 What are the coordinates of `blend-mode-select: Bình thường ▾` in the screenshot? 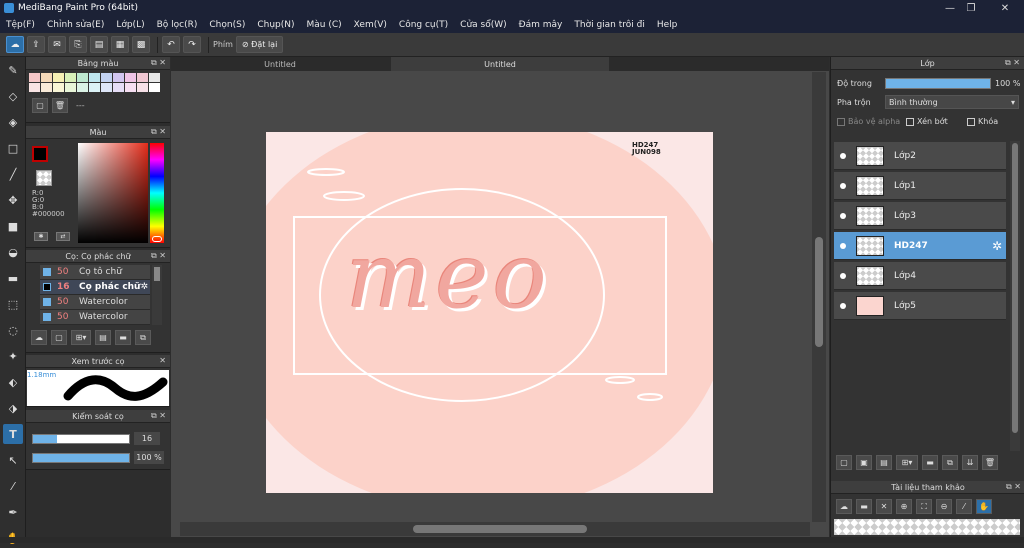 It's located at (952, 102).